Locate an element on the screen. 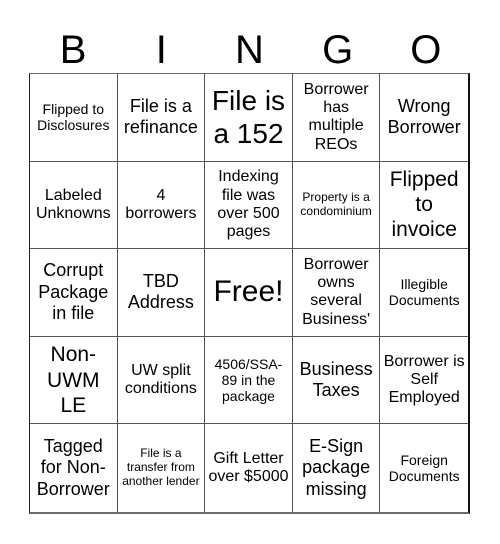  header-letter-b: B is located at coordinates (73, 49).